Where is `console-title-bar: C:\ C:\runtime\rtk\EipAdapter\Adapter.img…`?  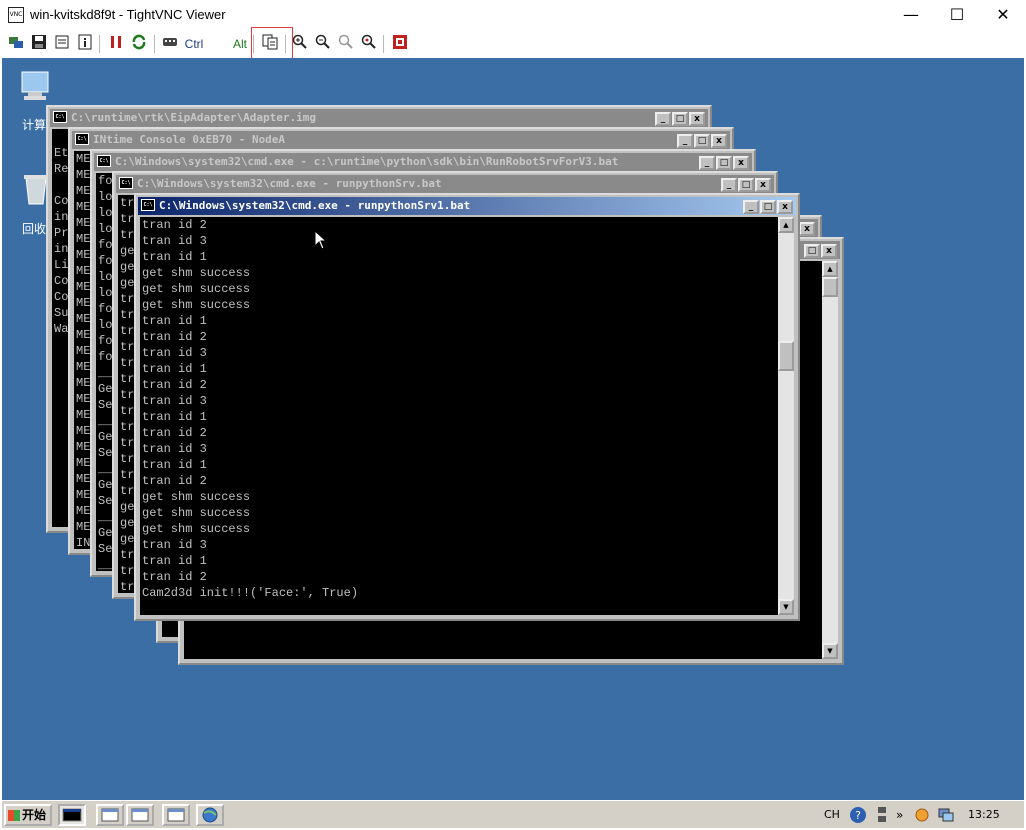
console-title-bar: C:\ C:\runtime\rtk\EipAdapter\Adapter.img… is located at coordinates (379, 118).